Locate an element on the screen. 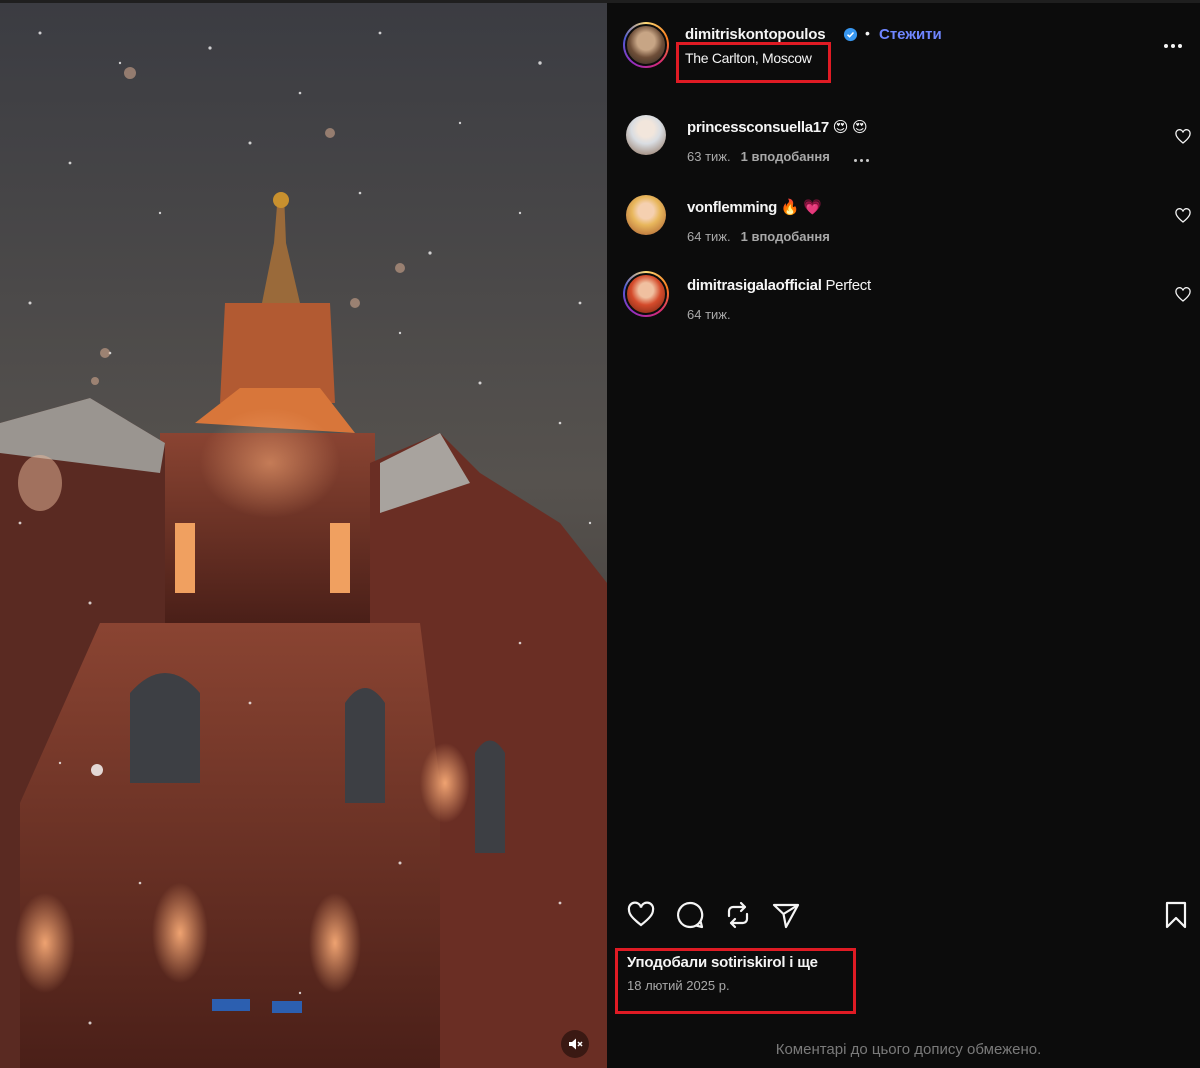 This screenshot has width=1200, height=1068. comment-author: princessconsuella17 😍 😍 is located at coordinates (777, 127).